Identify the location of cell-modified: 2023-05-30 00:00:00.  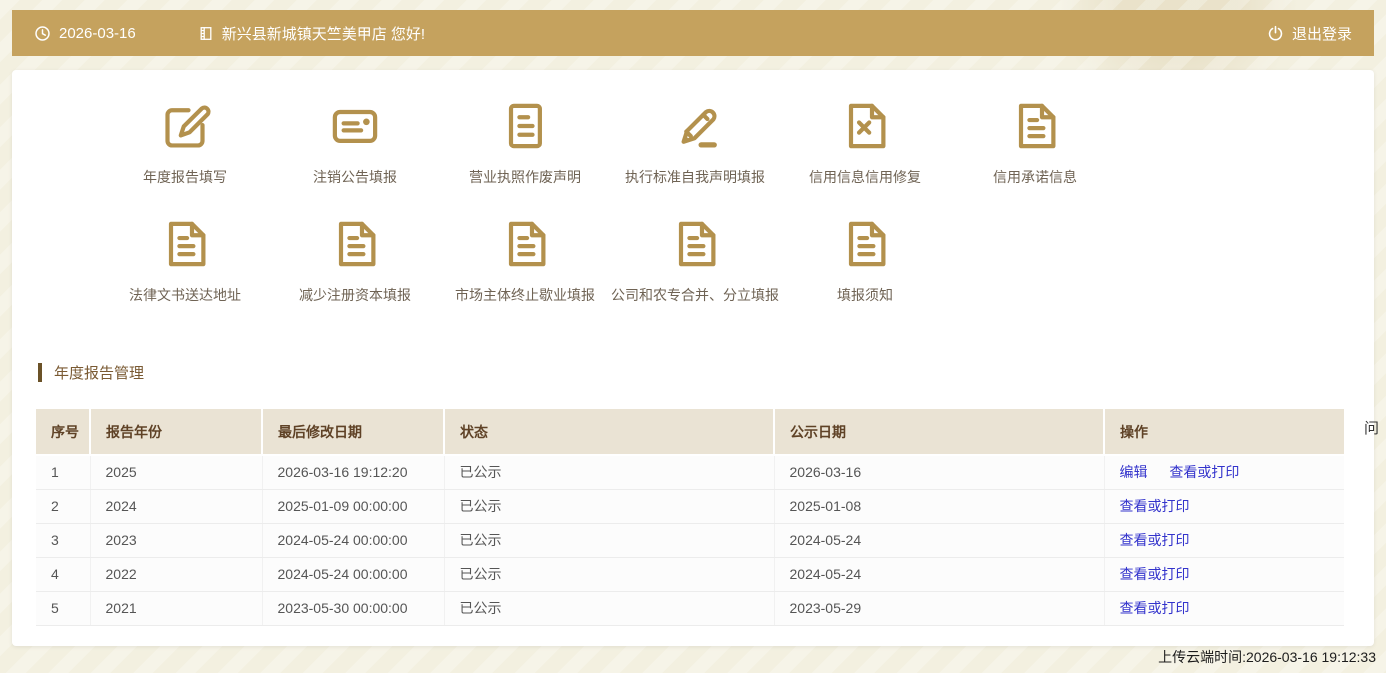
(353, 608).